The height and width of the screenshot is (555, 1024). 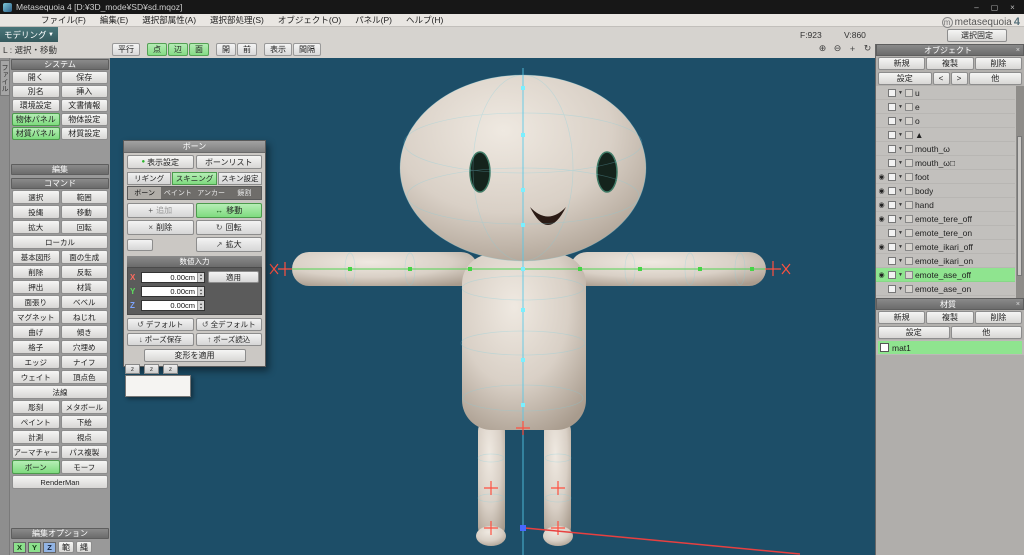 I want to click on object-list-item: ▼ emote_ase_on, so click(x=945, y=289).